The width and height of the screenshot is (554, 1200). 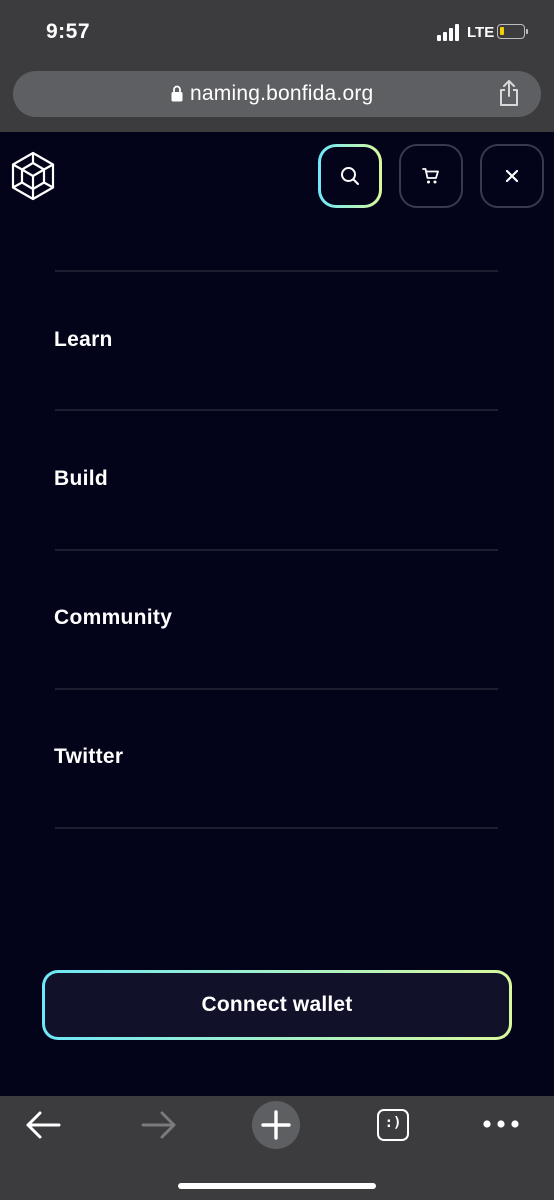 What do you see at coordinates (501, 1124) in the screenshot?
I see `more-dots-icon` at bounding box center [501, 1124].